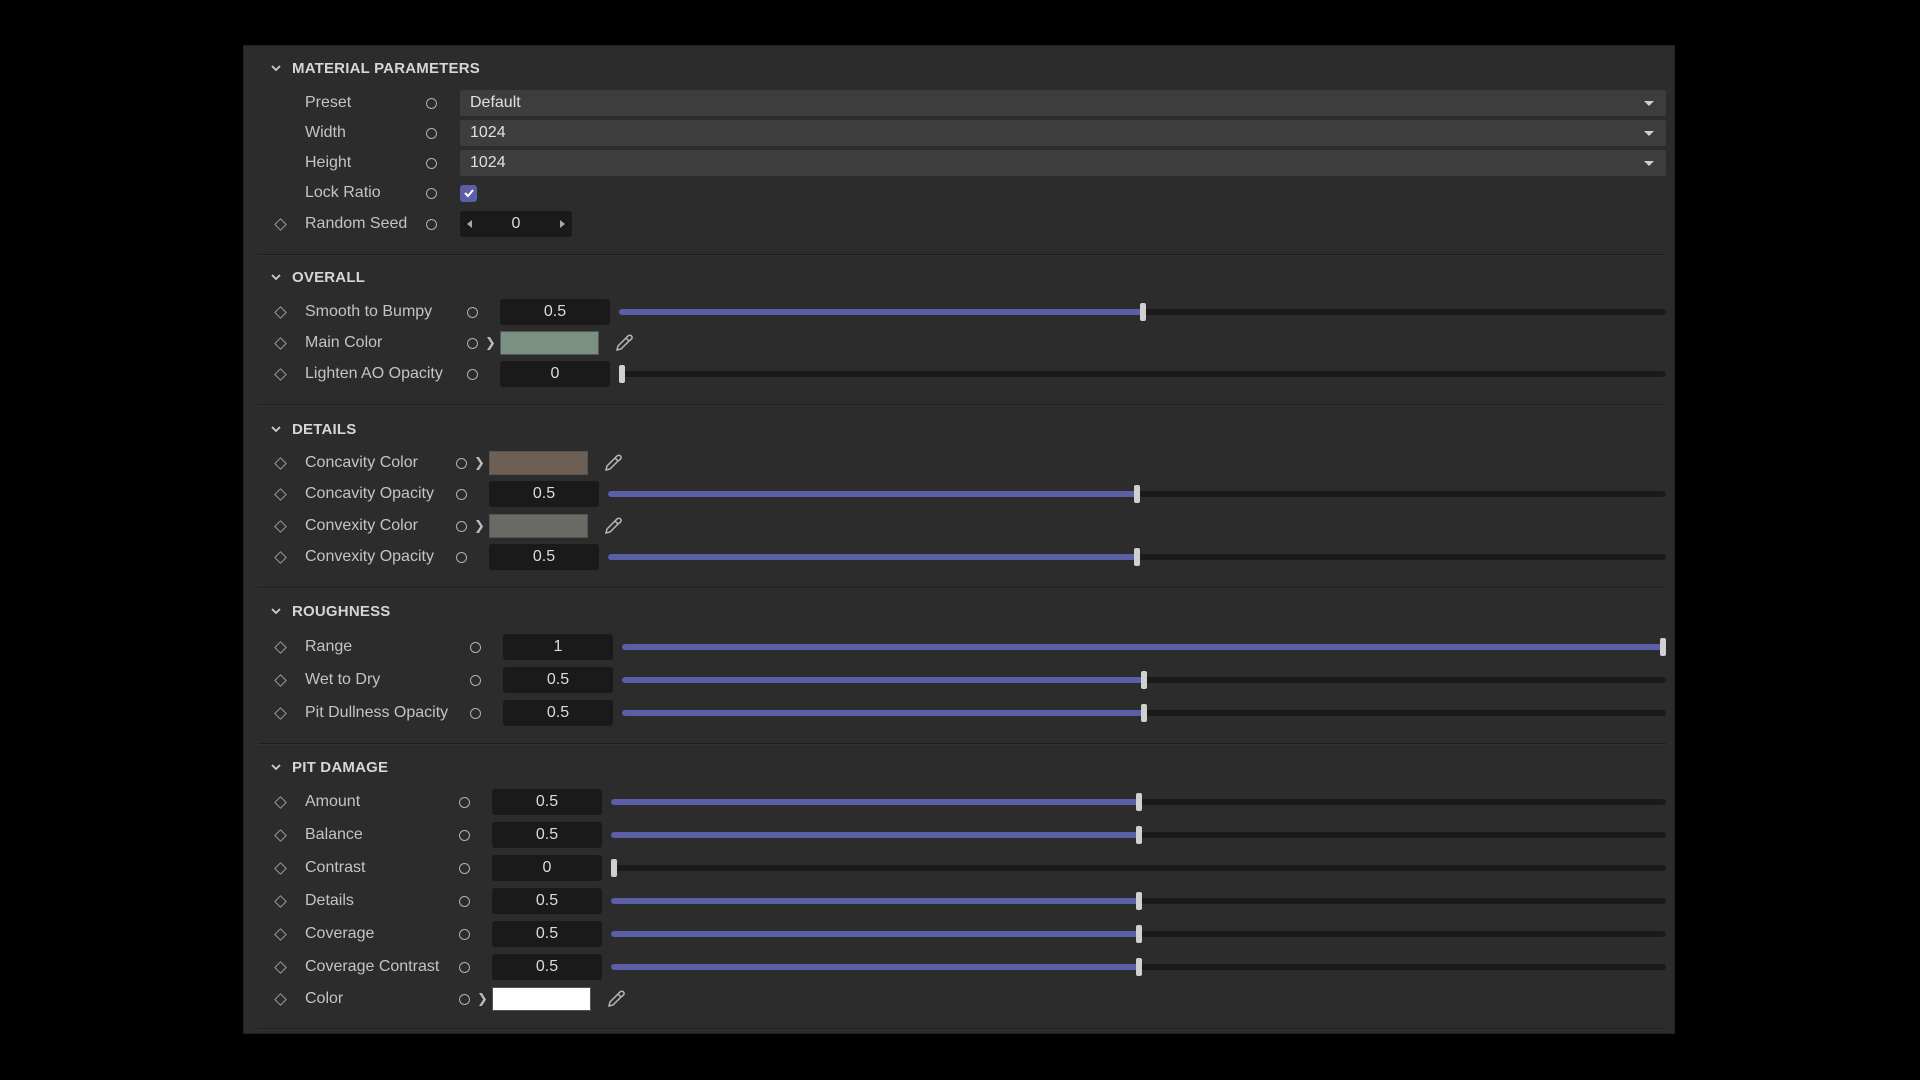 This screenshot has height=1080, width=1920. Describe the element at coordinates (544, 494) in the screenshot. I see `concavity-opacity-input: 0.5` at that location.